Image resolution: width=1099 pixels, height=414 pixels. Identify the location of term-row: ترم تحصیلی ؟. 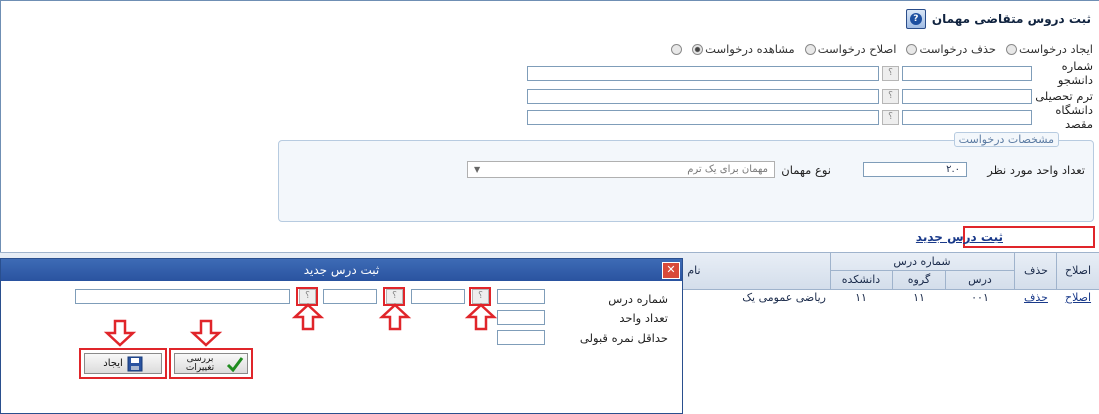
(810, 96).